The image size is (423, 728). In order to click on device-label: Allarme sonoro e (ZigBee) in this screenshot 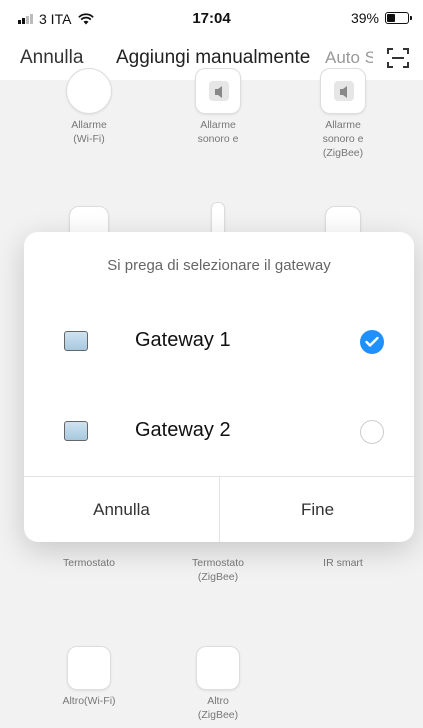, I will do `click(343, 139)`.